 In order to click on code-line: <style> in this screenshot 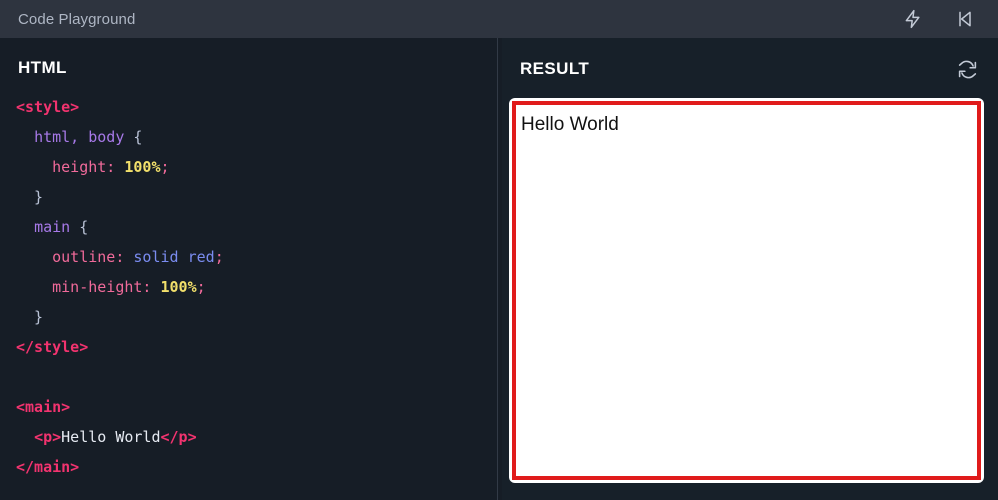, I will do `click(256, 107)`.